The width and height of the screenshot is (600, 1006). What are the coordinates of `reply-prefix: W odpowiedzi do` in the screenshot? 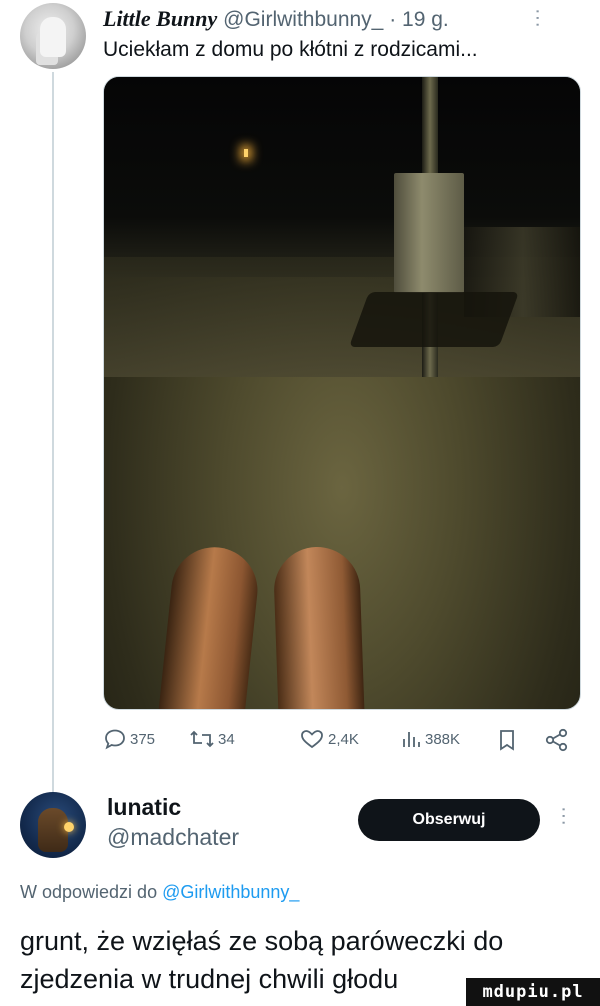 It's located at (91, 892).